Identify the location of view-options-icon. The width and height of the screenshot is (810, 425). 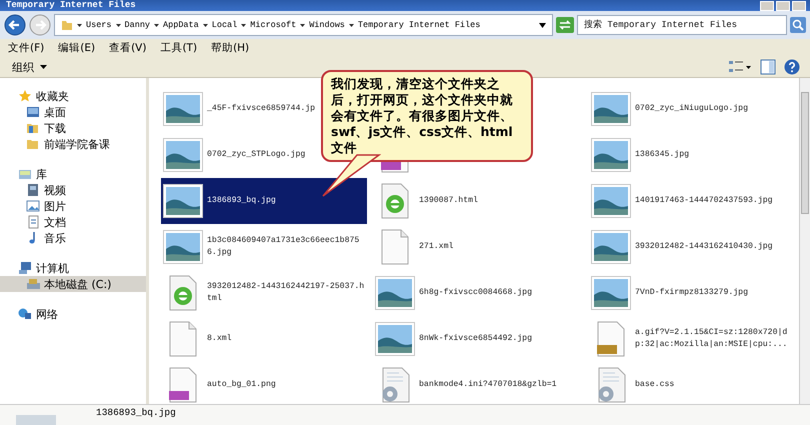
(740, 67).